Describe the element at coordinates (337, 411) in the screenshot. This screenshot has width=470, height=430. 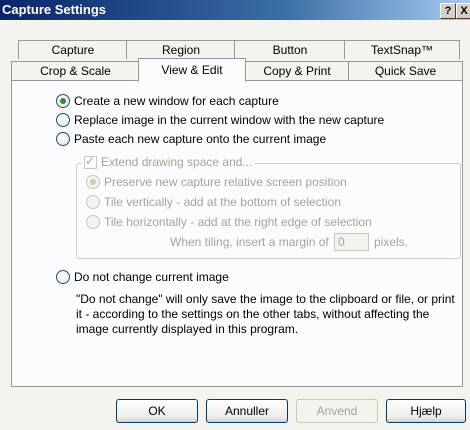
I see `apply-button: Anvend` at that location.